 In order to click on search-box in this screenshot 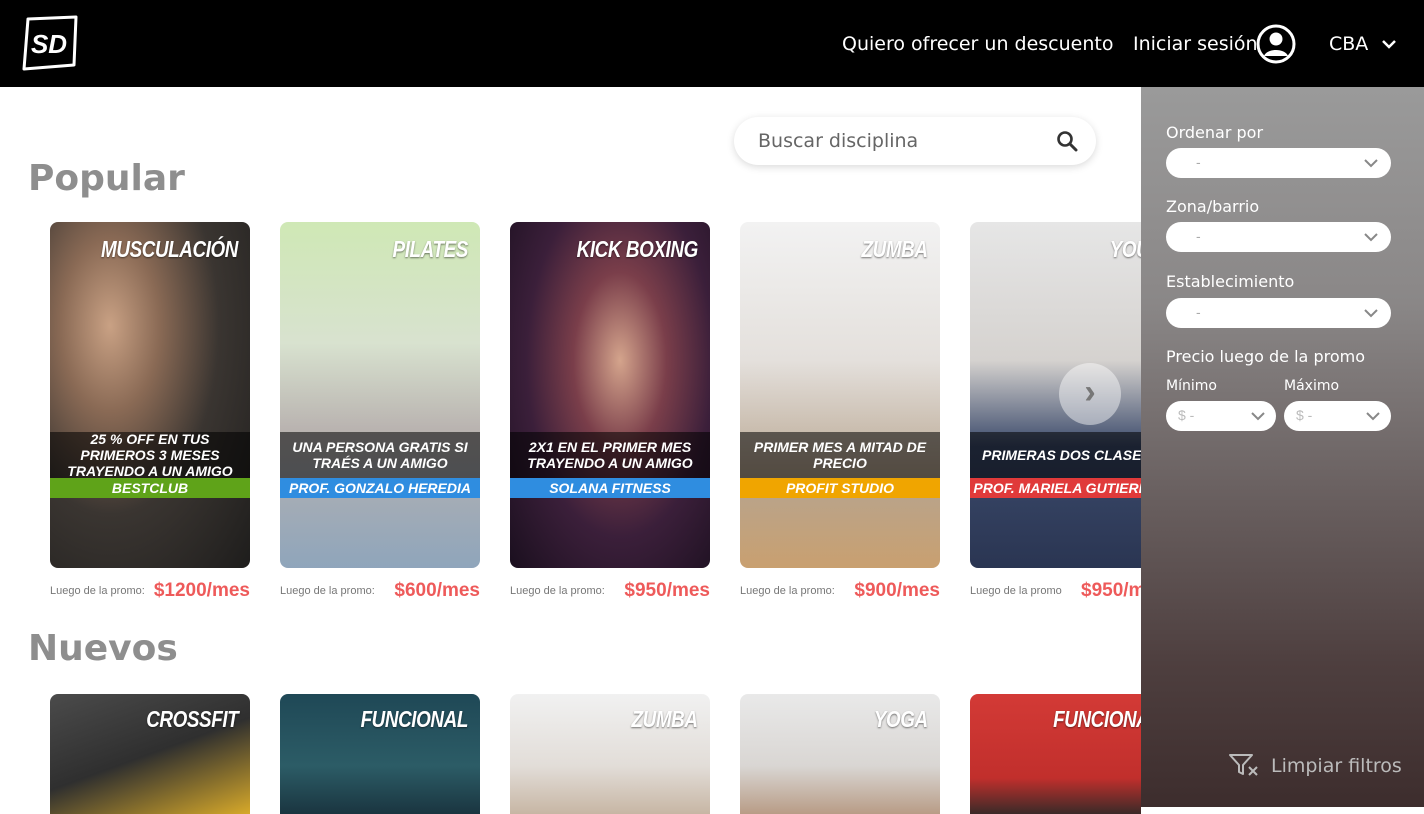, I will do `click(915, 141)`.